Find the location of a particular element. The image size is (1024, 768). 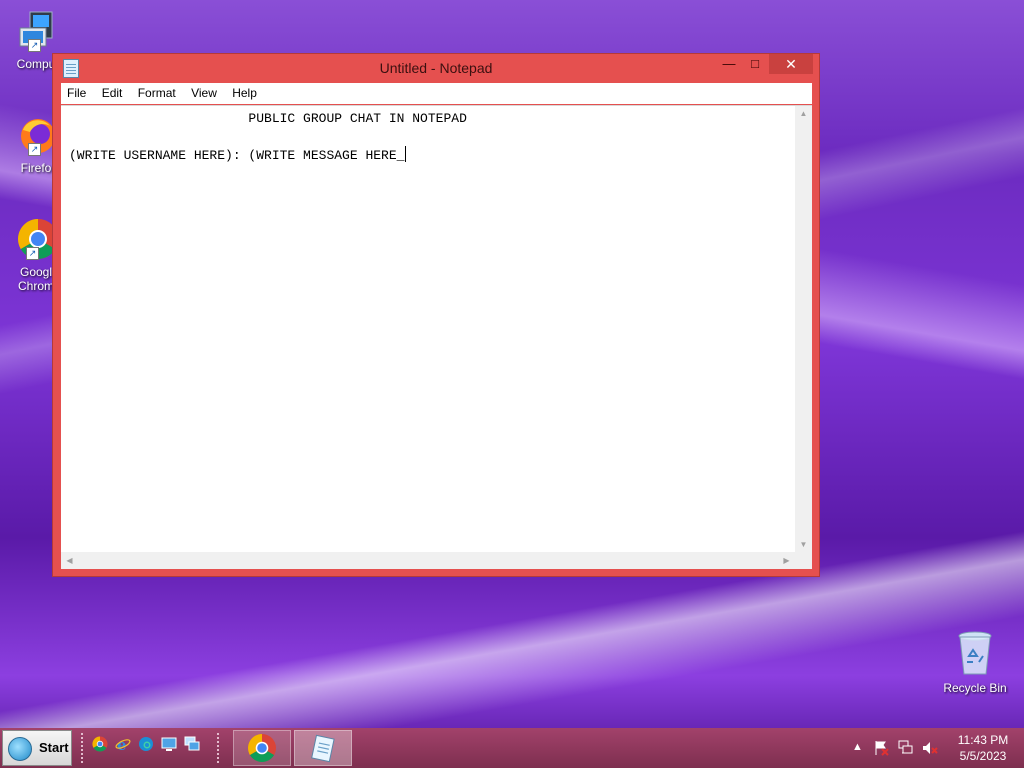

notepad-icon is located at coordinates (323, 748).